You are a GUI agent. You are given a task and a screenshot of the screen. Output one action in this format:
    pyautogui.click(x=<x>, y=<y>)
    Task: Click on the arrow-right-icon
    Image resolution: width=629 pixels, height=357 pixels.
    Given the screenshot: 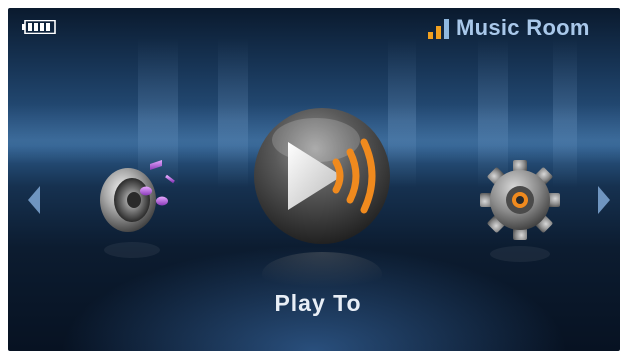 What is the action you would take?
    pyautogui.click(x=604, y=200)
    